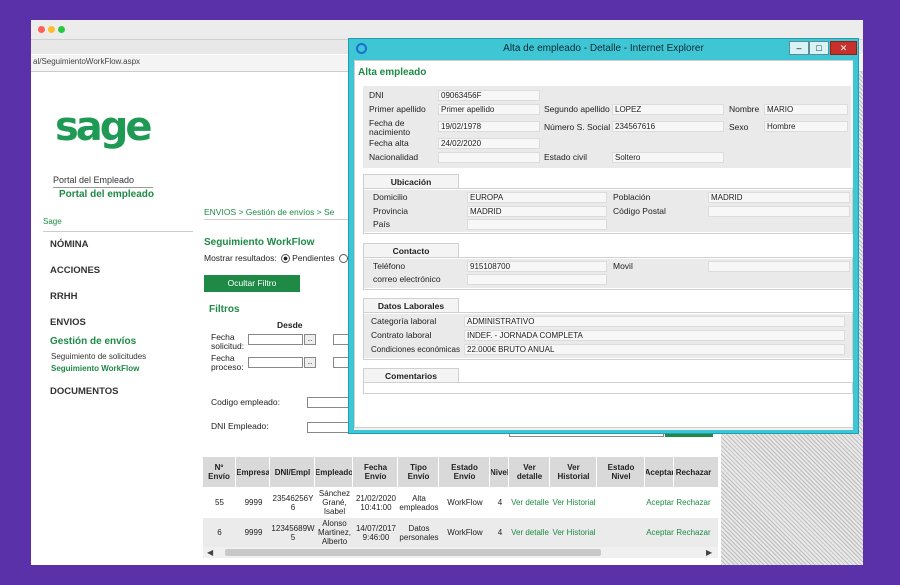  What do you see at coordinates (390, 127) in the screenshot?
I see `fecha-nacimiento-label: Fecha de nacimiento` at bounding box center [390, 127].